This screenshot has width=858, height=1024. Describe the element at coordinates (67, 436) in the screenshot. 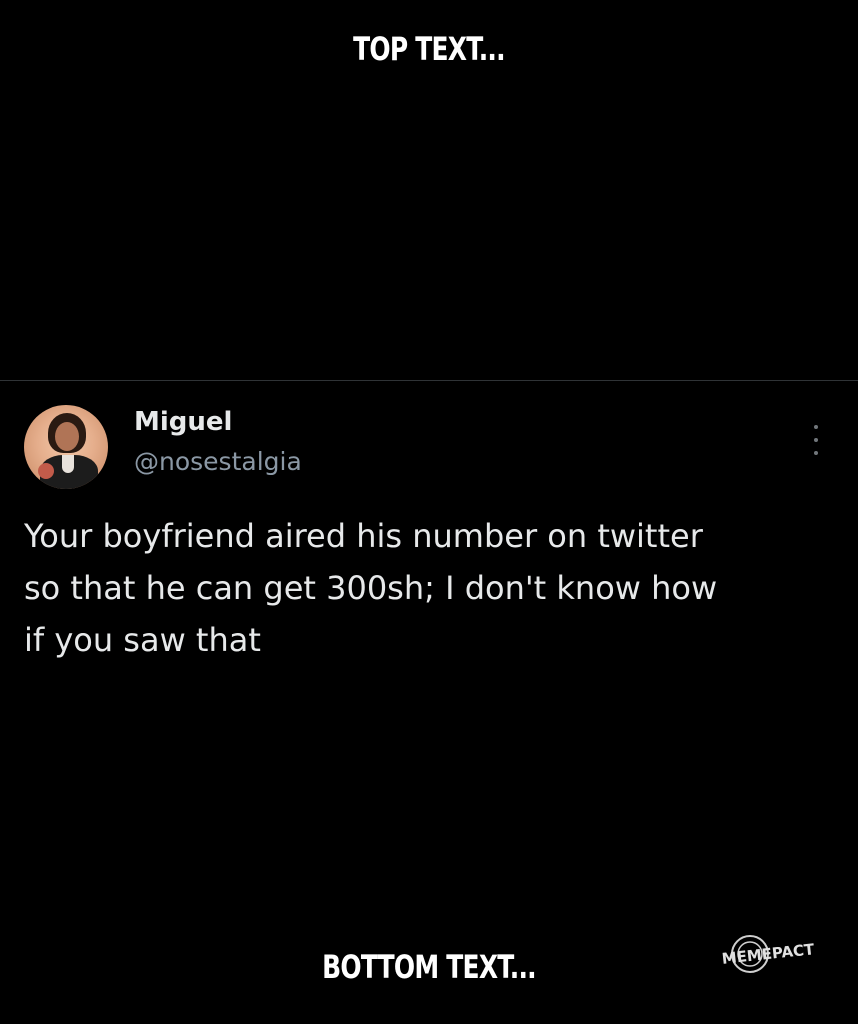

I see `avatar-face` at that location.